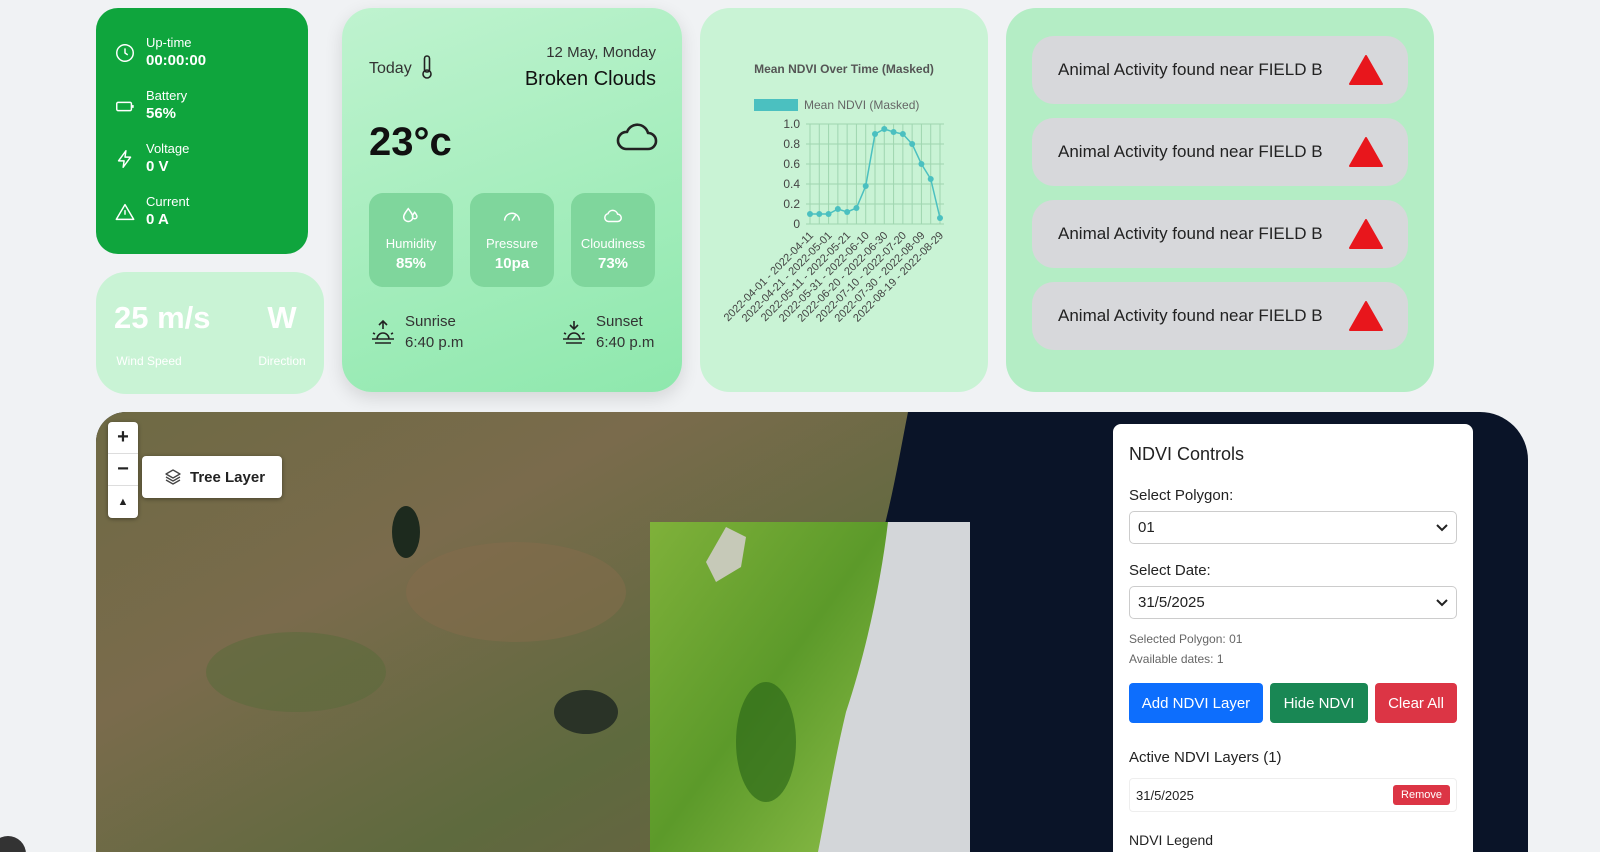  Describe the element at coordinates (169, 42) in the screenshot. I see `uptime-label: Up-time` at that location.